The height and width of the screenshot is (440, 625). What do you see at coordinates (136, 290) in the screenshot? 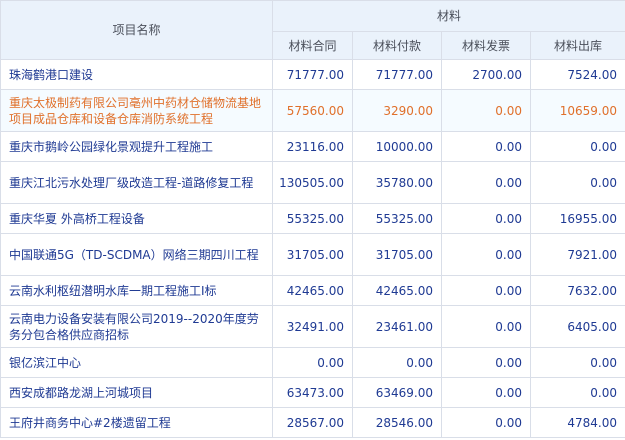
I see `cell-project-name: 云南水利枢纽潜明水库一期工程施工I标` at bounding box center [136, 290].